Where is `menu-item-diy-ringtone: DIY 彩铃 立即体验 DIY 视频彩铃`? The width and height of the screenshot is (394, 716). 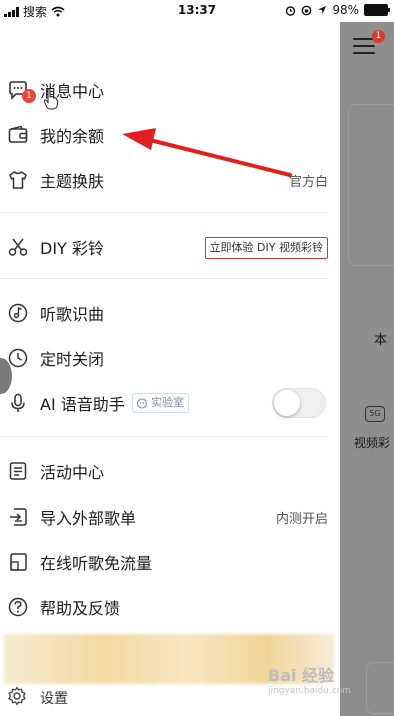 menu-item-diy-ringtone: DIY 彩铃 立即体验 DIY 视频彩铃 is located at coordinates (170, 247).